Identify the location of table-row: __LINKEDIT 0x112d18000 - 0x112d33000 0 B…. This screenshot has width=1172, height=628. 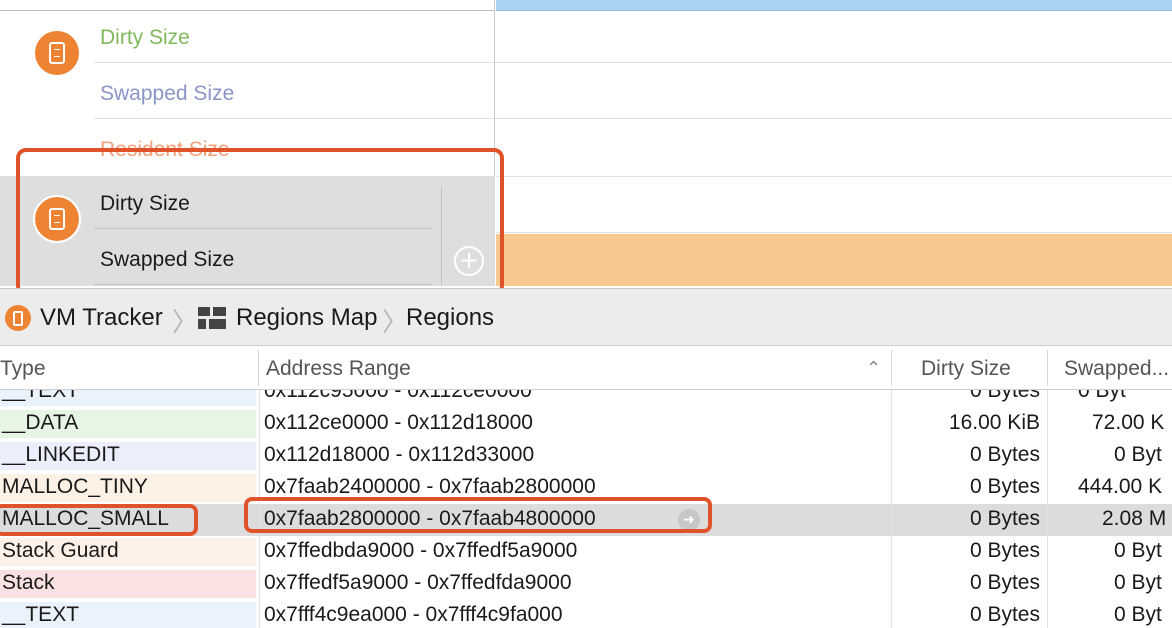
(586, 456).